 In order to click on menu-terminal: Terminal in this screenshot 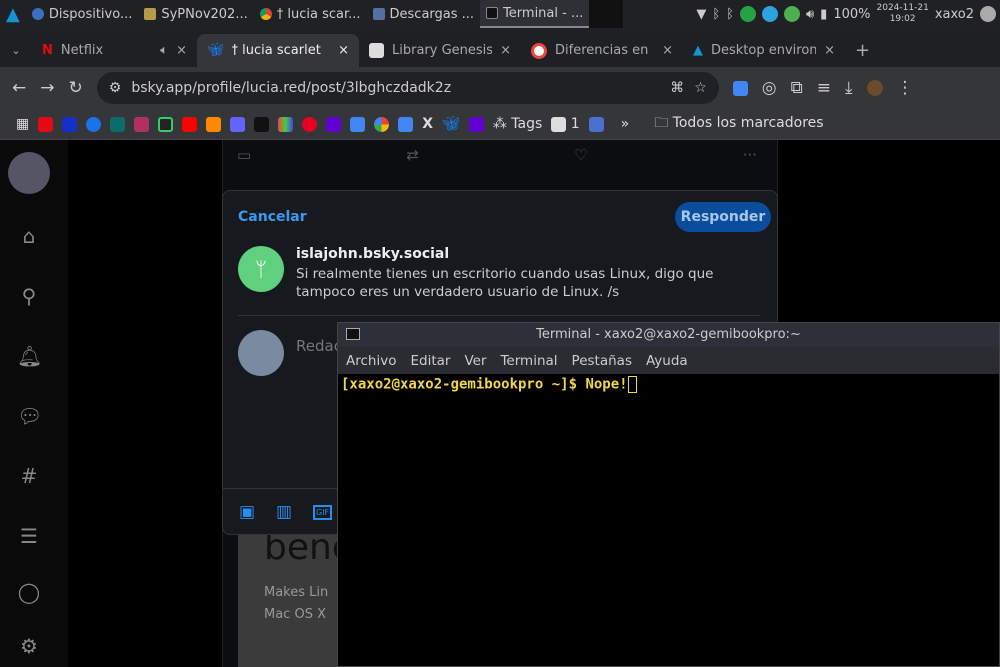, I will do `click(528, 361)`.